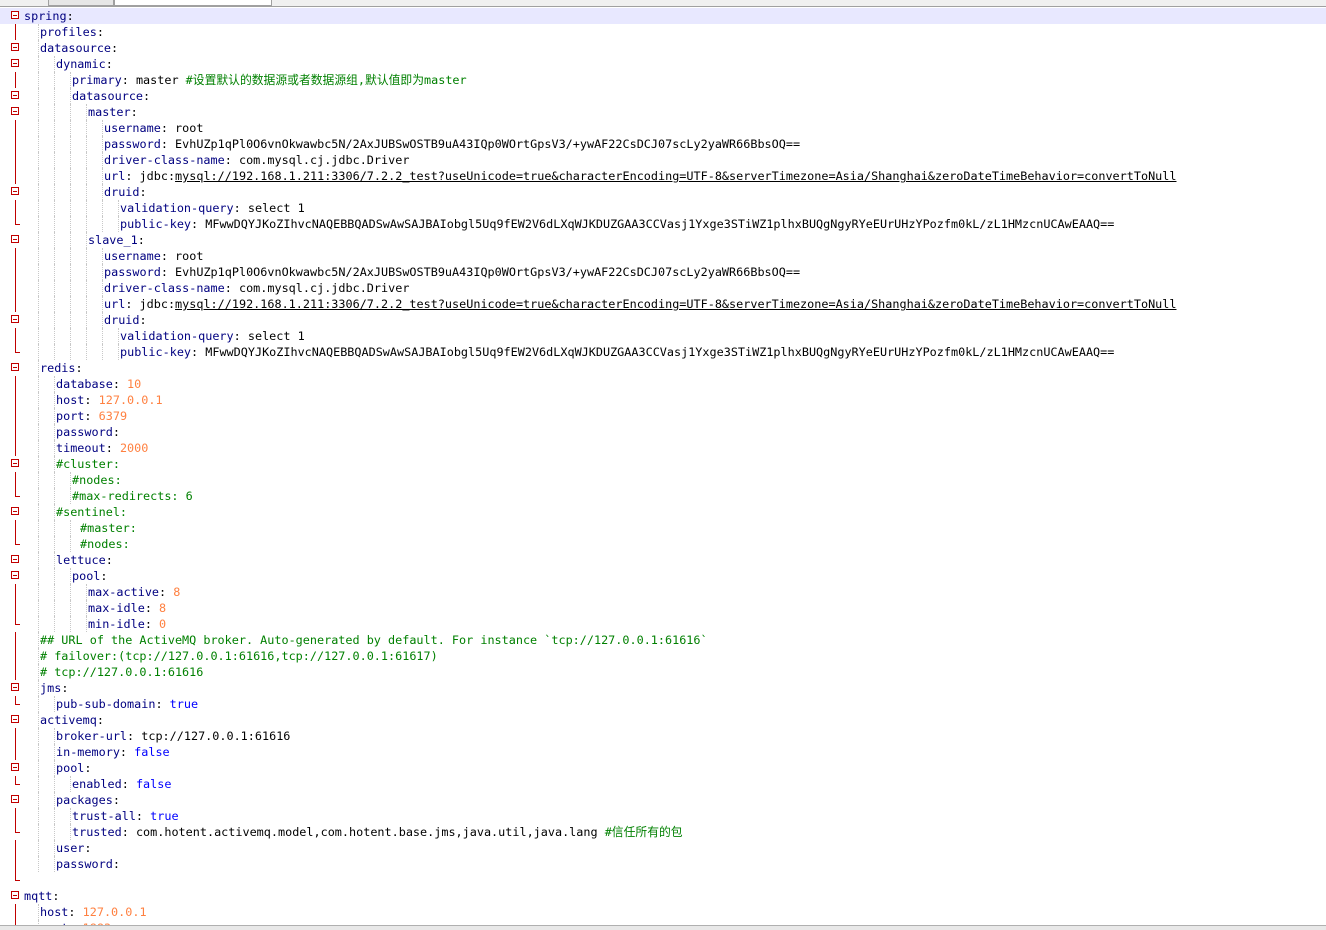 The image size is (1326, 930). Describe the element at coordinates (326, 80) in the screenshot. I see `yaml-comment: #设置默认的数据源或者数据源组,默认值即为master` at that location.